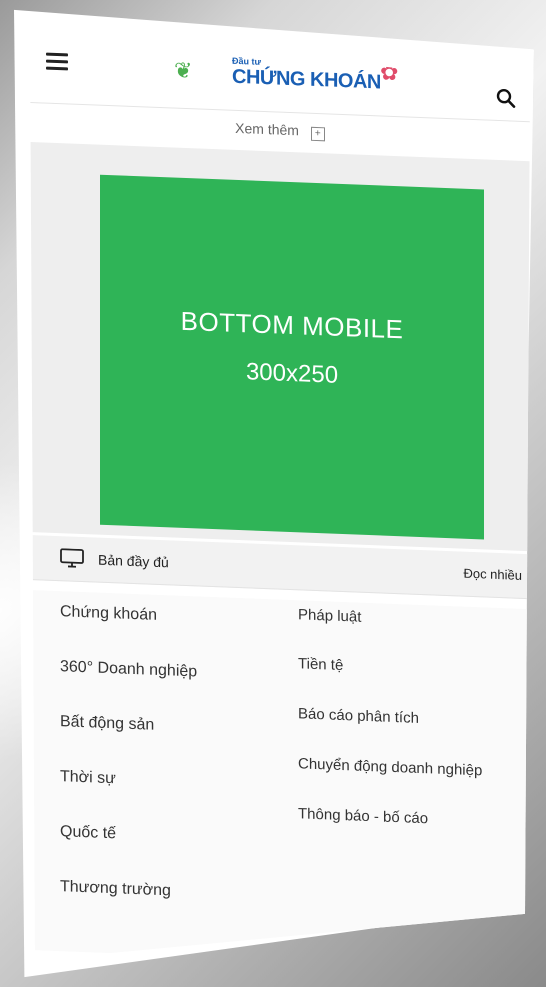 Image resolution: width=546 pixels, height=987 pixels. What do you see at coordinates (107, 724) in the screenshot?
I see `menu-item: Bất động sản` at bounding box center [107, 724].